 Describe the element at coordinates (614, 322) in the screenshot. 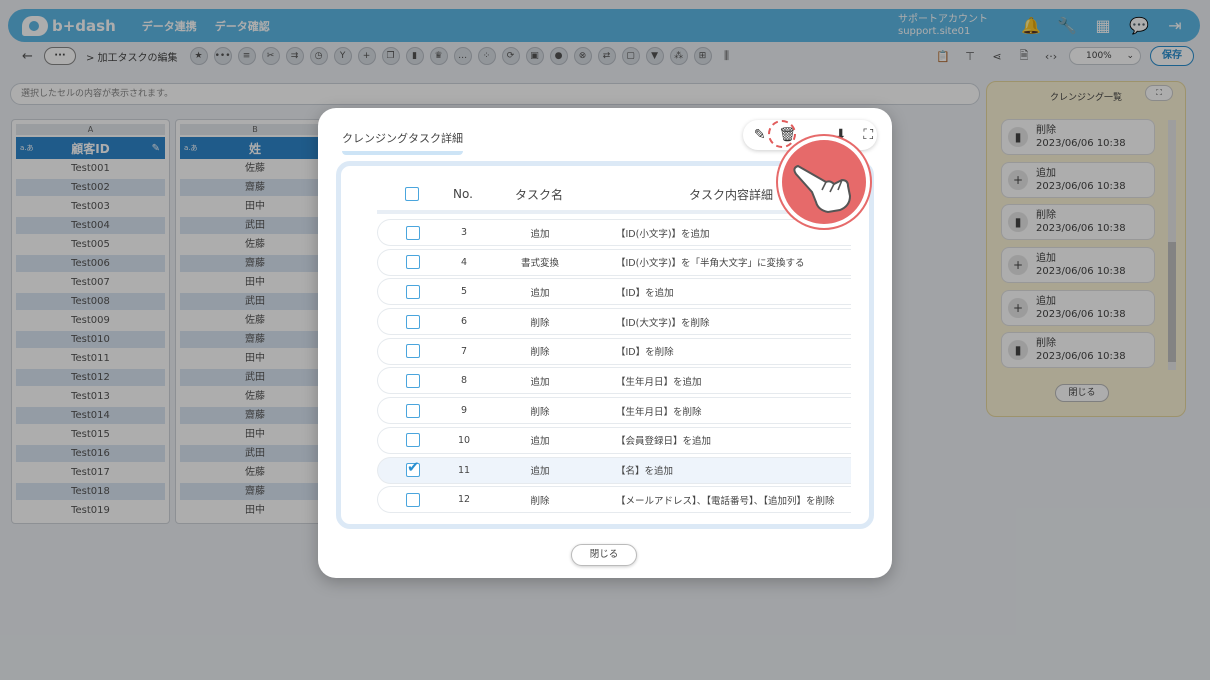

I see `task-row: 6 削除 【ID(大文字)】を削除` at that location.